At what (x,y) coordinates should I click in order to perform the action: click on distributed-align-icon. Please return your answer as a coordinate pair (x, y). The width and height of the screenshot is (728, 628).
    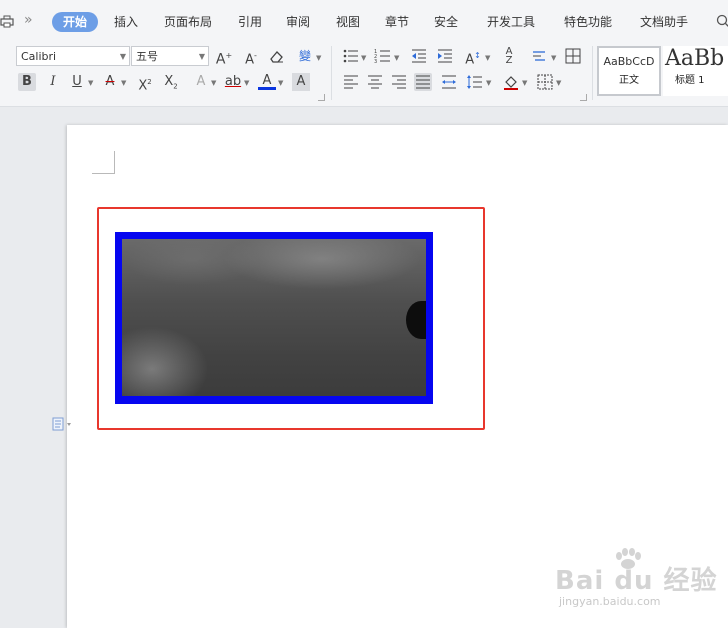
    Looking at the image, I should click on (449, 82).